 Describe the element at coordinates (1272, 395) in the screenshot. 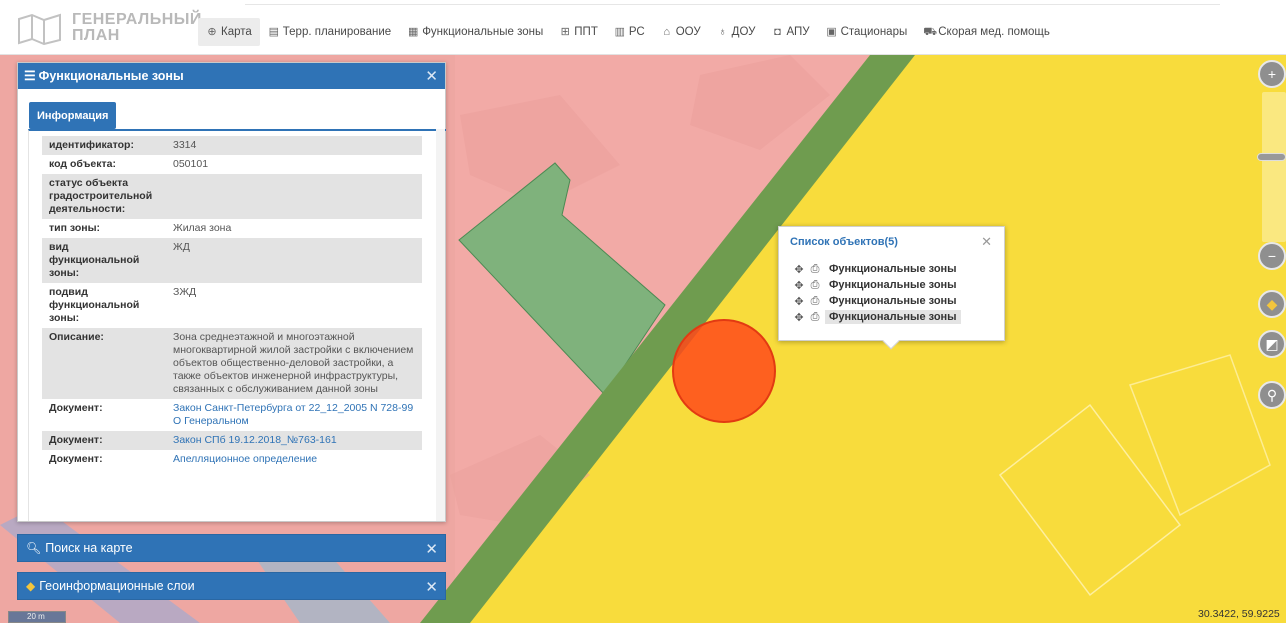

I see `search-button: ⚲` at that location.